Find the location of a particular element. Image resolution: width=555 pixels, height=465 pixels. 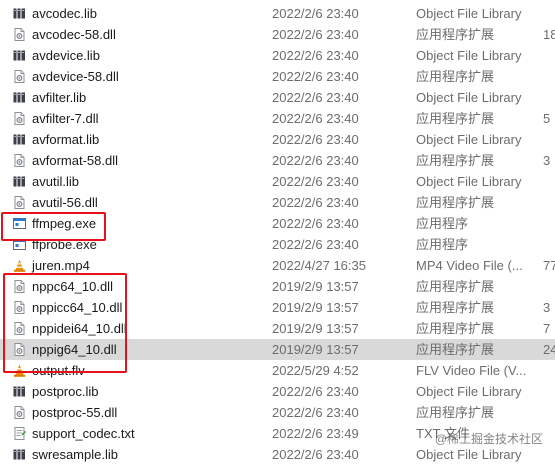

file-row-avcodec-58-dll: avcodec-58.dll 2022/2/6 23:40 应用程序扩展 18 is located at coordinates (277, 34).